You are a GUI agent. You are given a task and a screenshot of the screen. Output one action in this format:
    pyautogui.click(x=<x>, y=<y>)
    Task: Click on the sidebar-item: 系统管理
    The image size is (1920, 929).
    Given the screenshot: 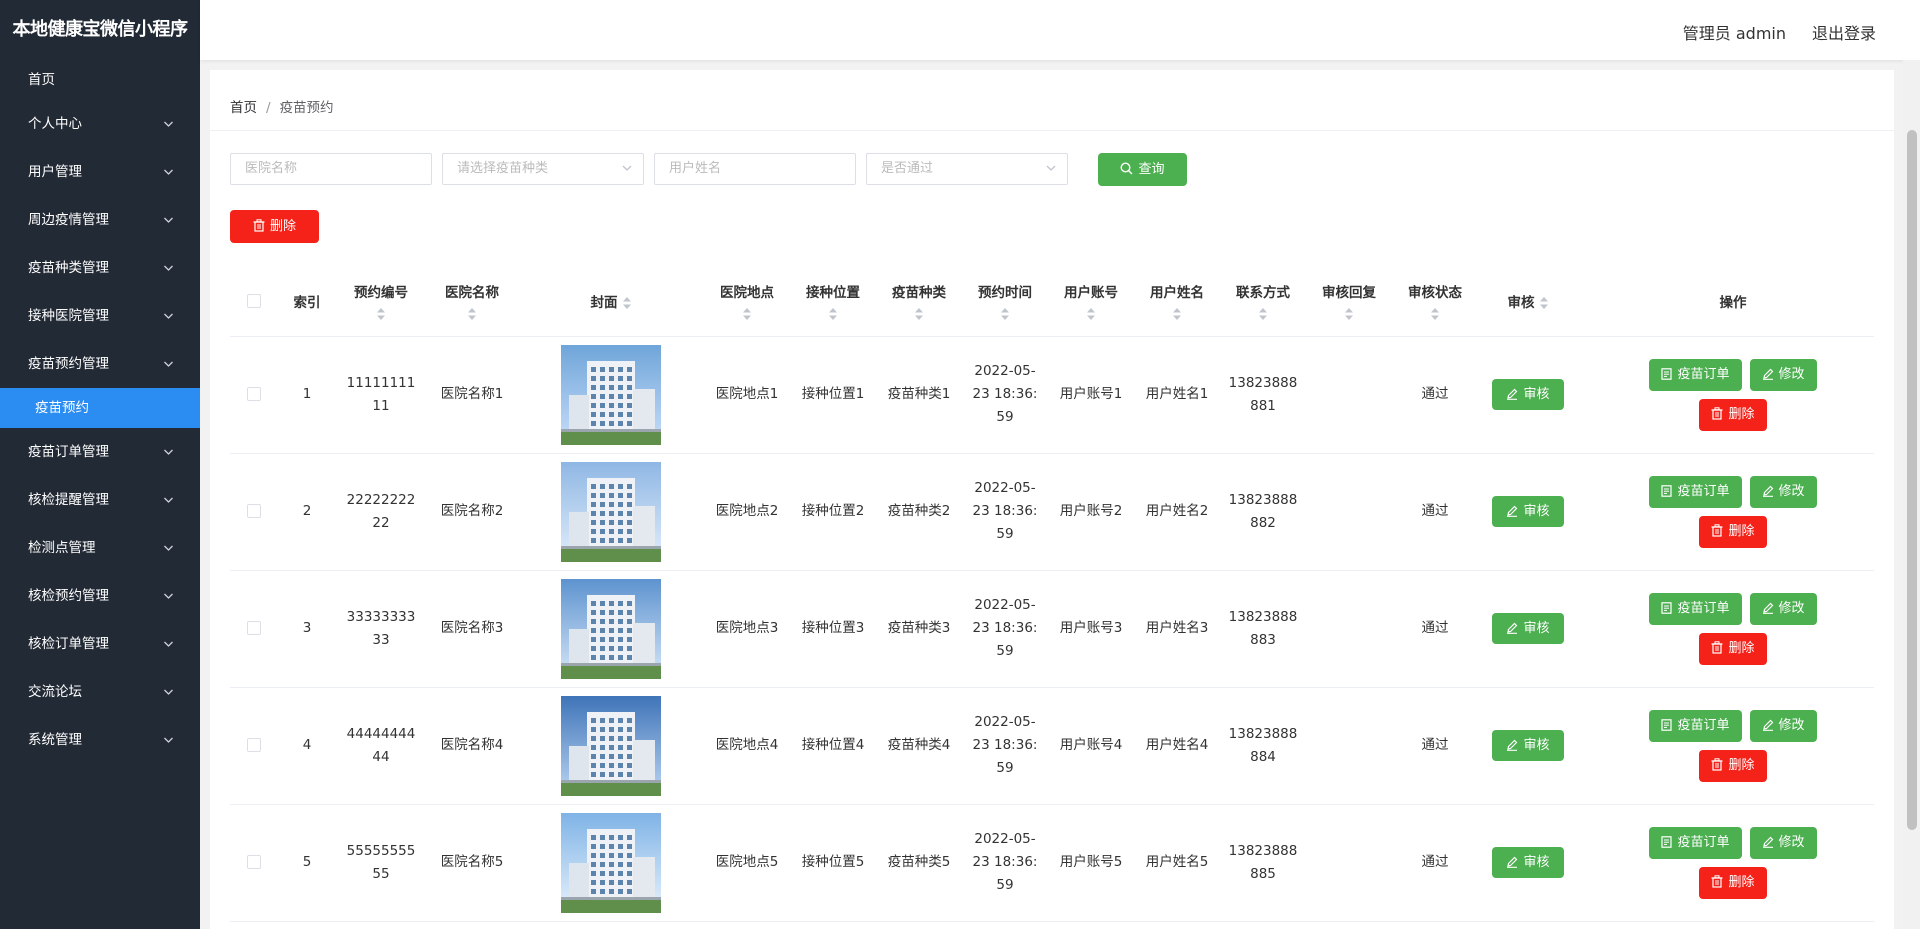 What is the action you would take?
    pyautogui.click(x=100, y=740)
    